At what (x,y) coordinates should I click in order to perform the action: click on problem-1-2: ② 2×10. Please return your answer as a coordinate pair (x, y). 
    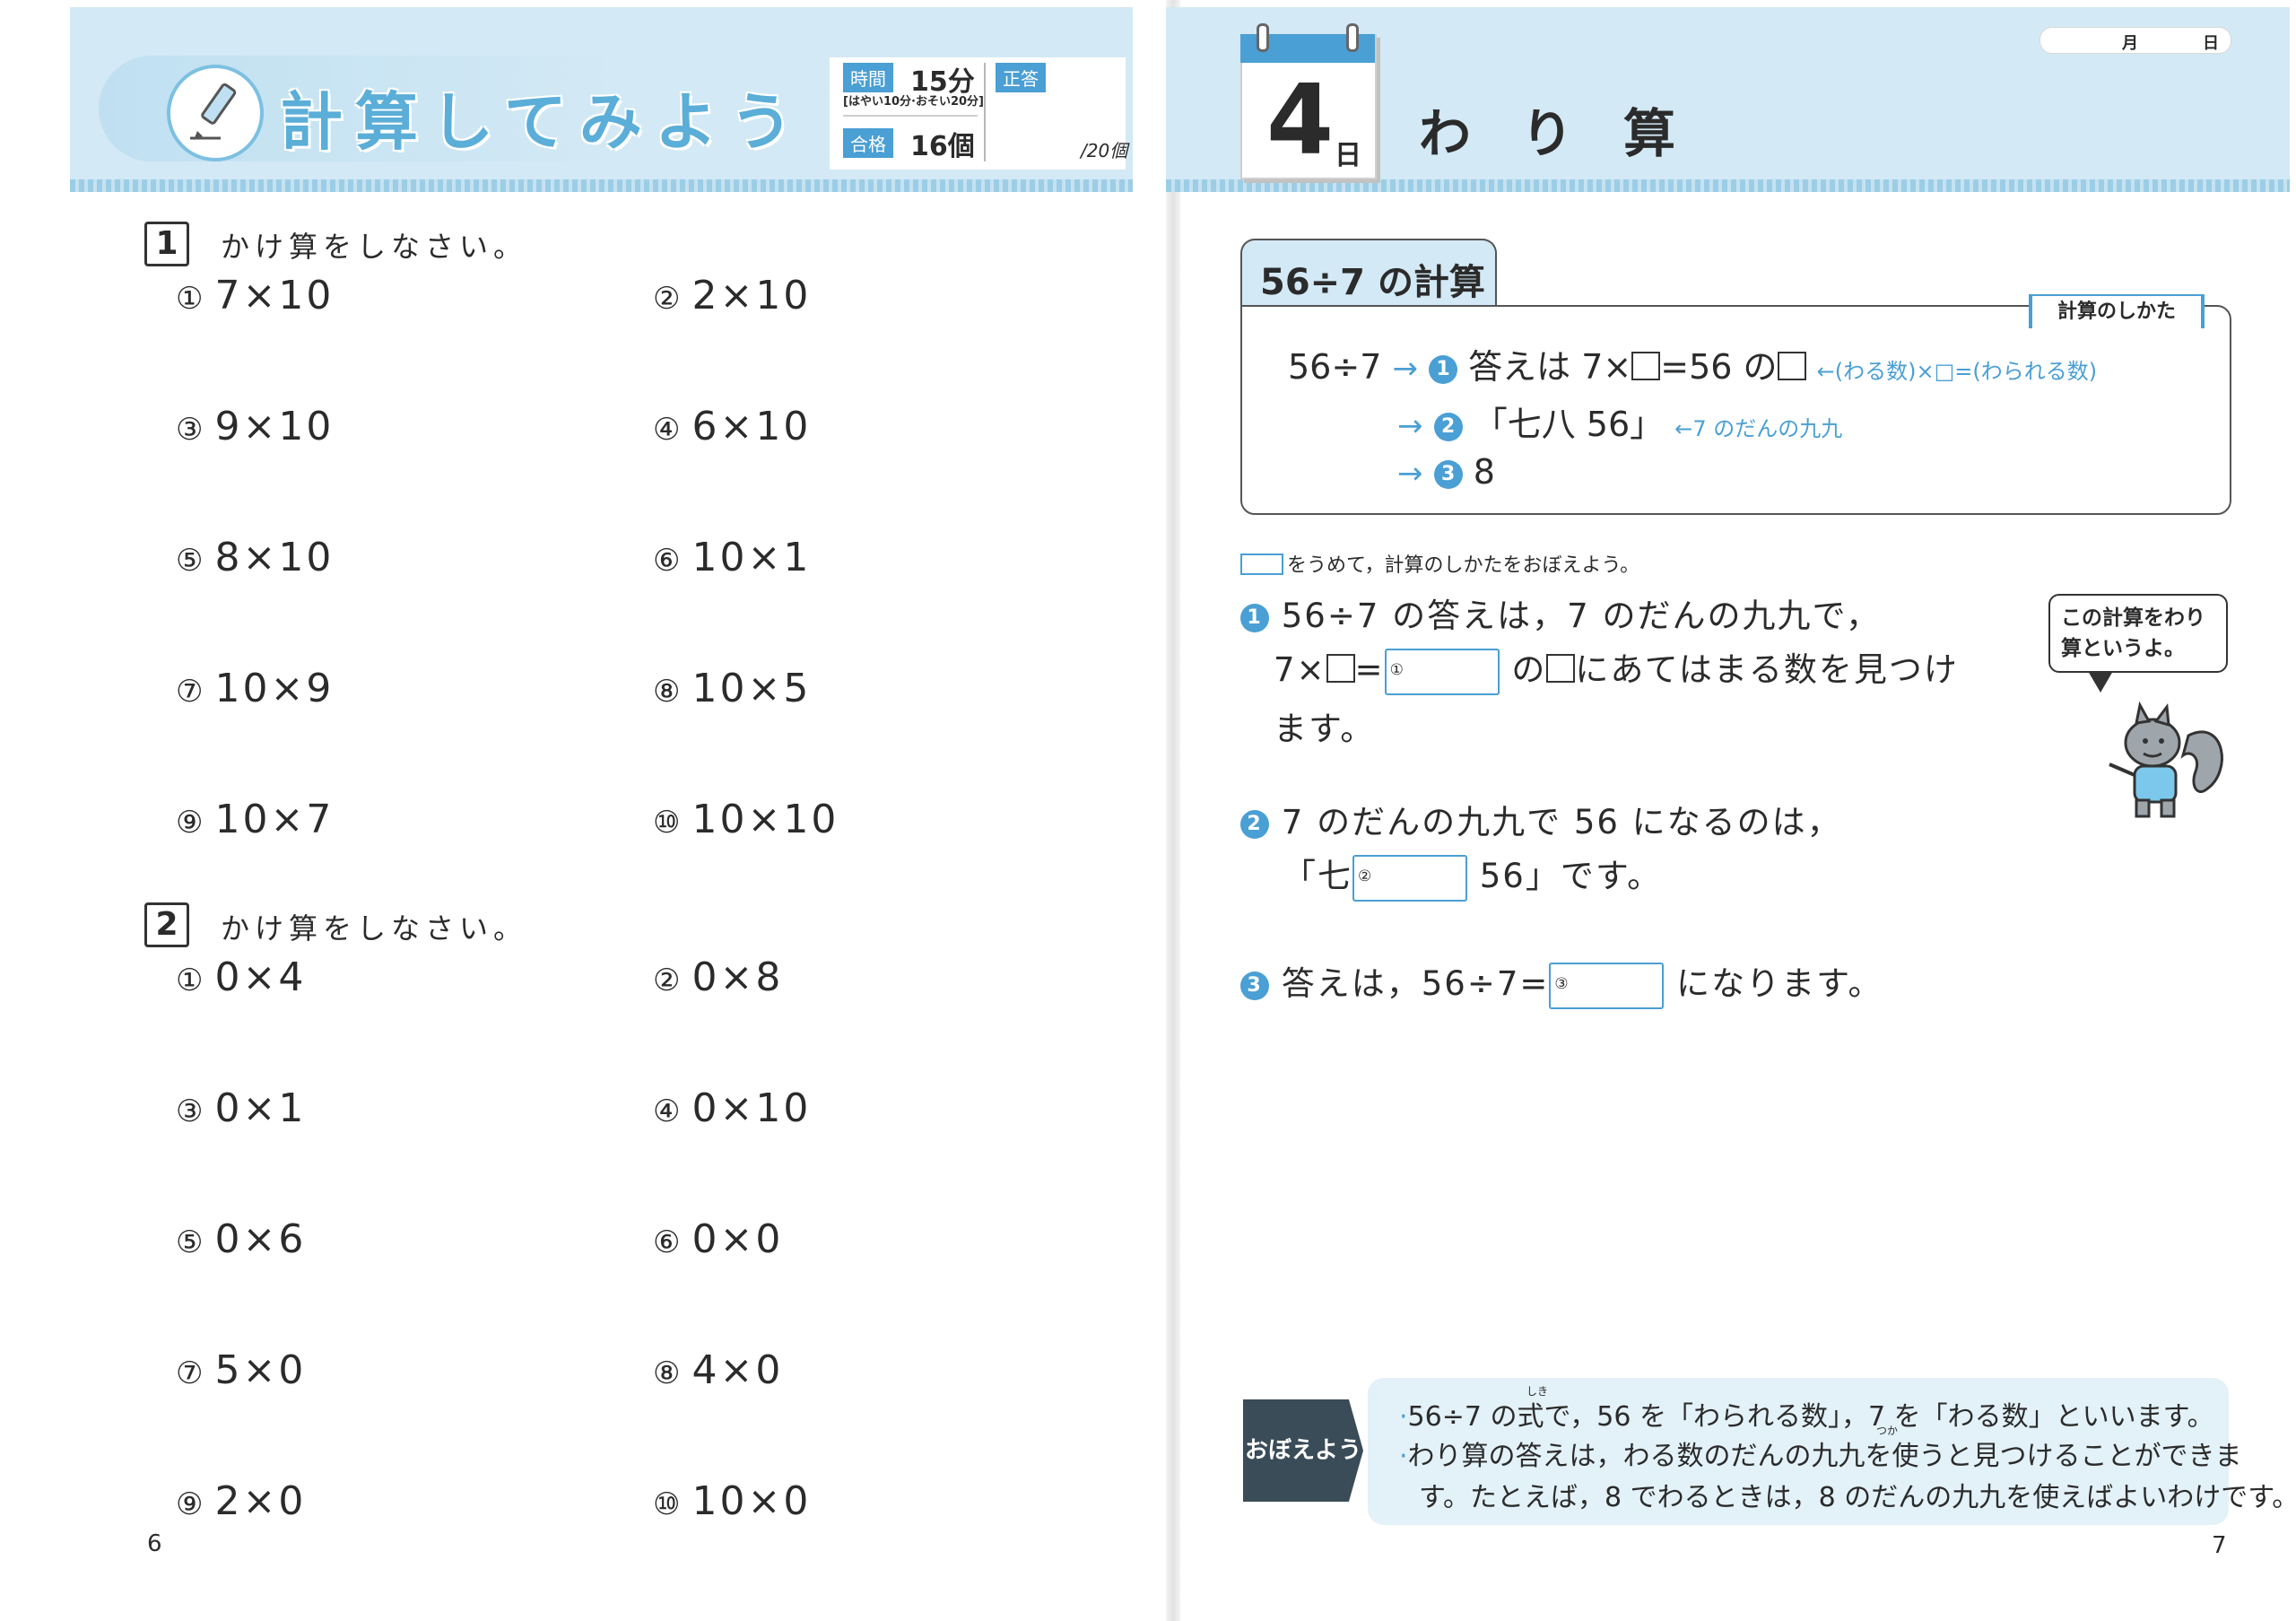
    Looking at the image, I should click on (732, 295).